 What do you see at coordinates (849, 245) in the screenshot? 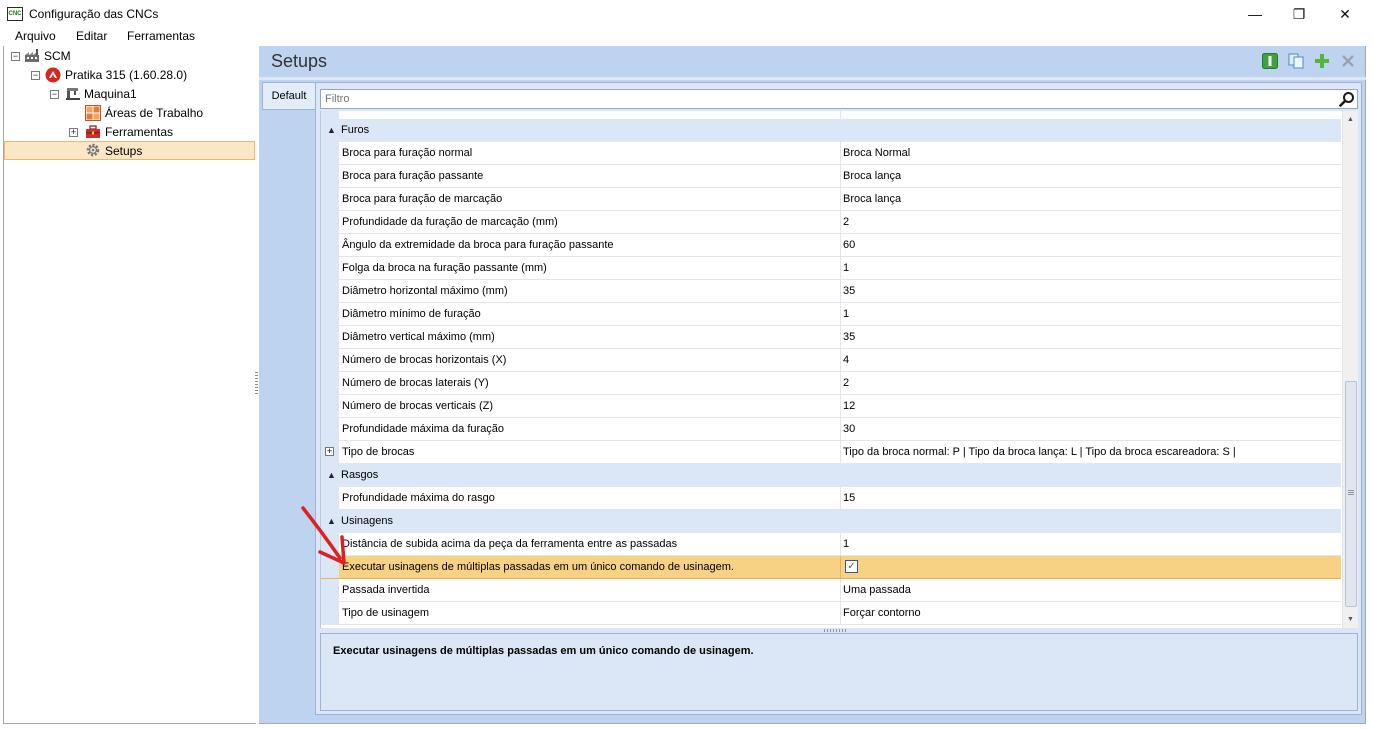
I see `property-value: 60` at bounding box center [849, 245].